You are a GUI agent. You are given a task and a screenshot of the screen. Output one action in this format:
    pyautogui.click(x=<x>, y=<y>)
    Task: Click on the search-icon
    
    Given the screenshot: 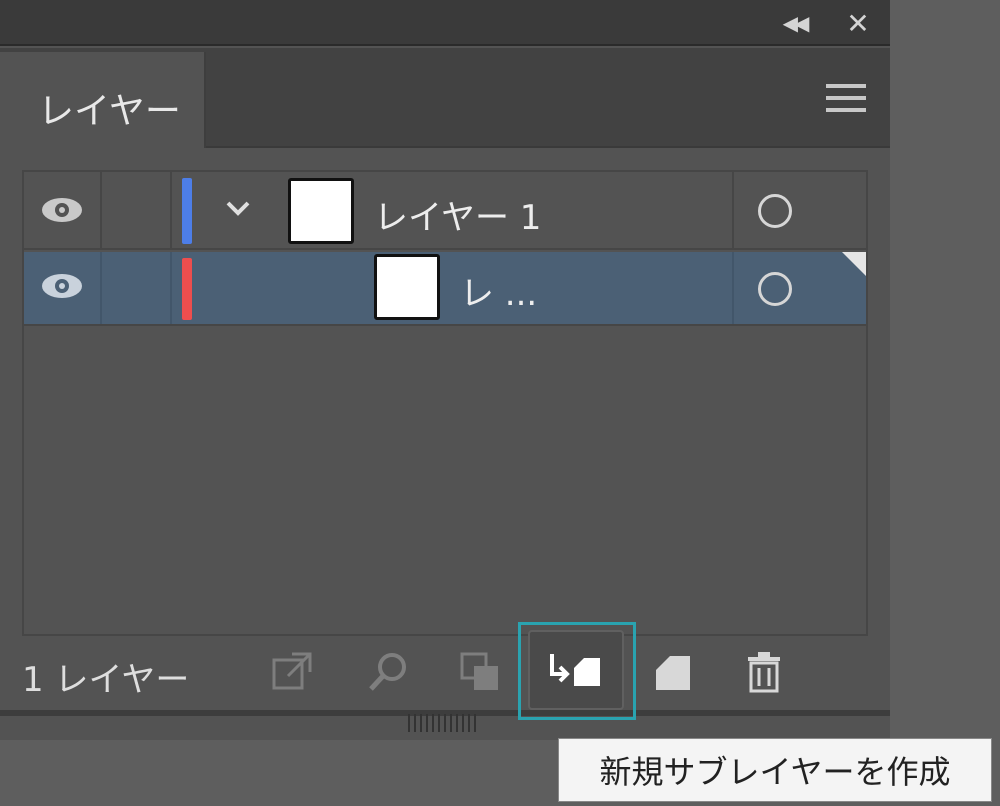 What is the action you would take?
    pyautogui.click(x=388, y=672)
    